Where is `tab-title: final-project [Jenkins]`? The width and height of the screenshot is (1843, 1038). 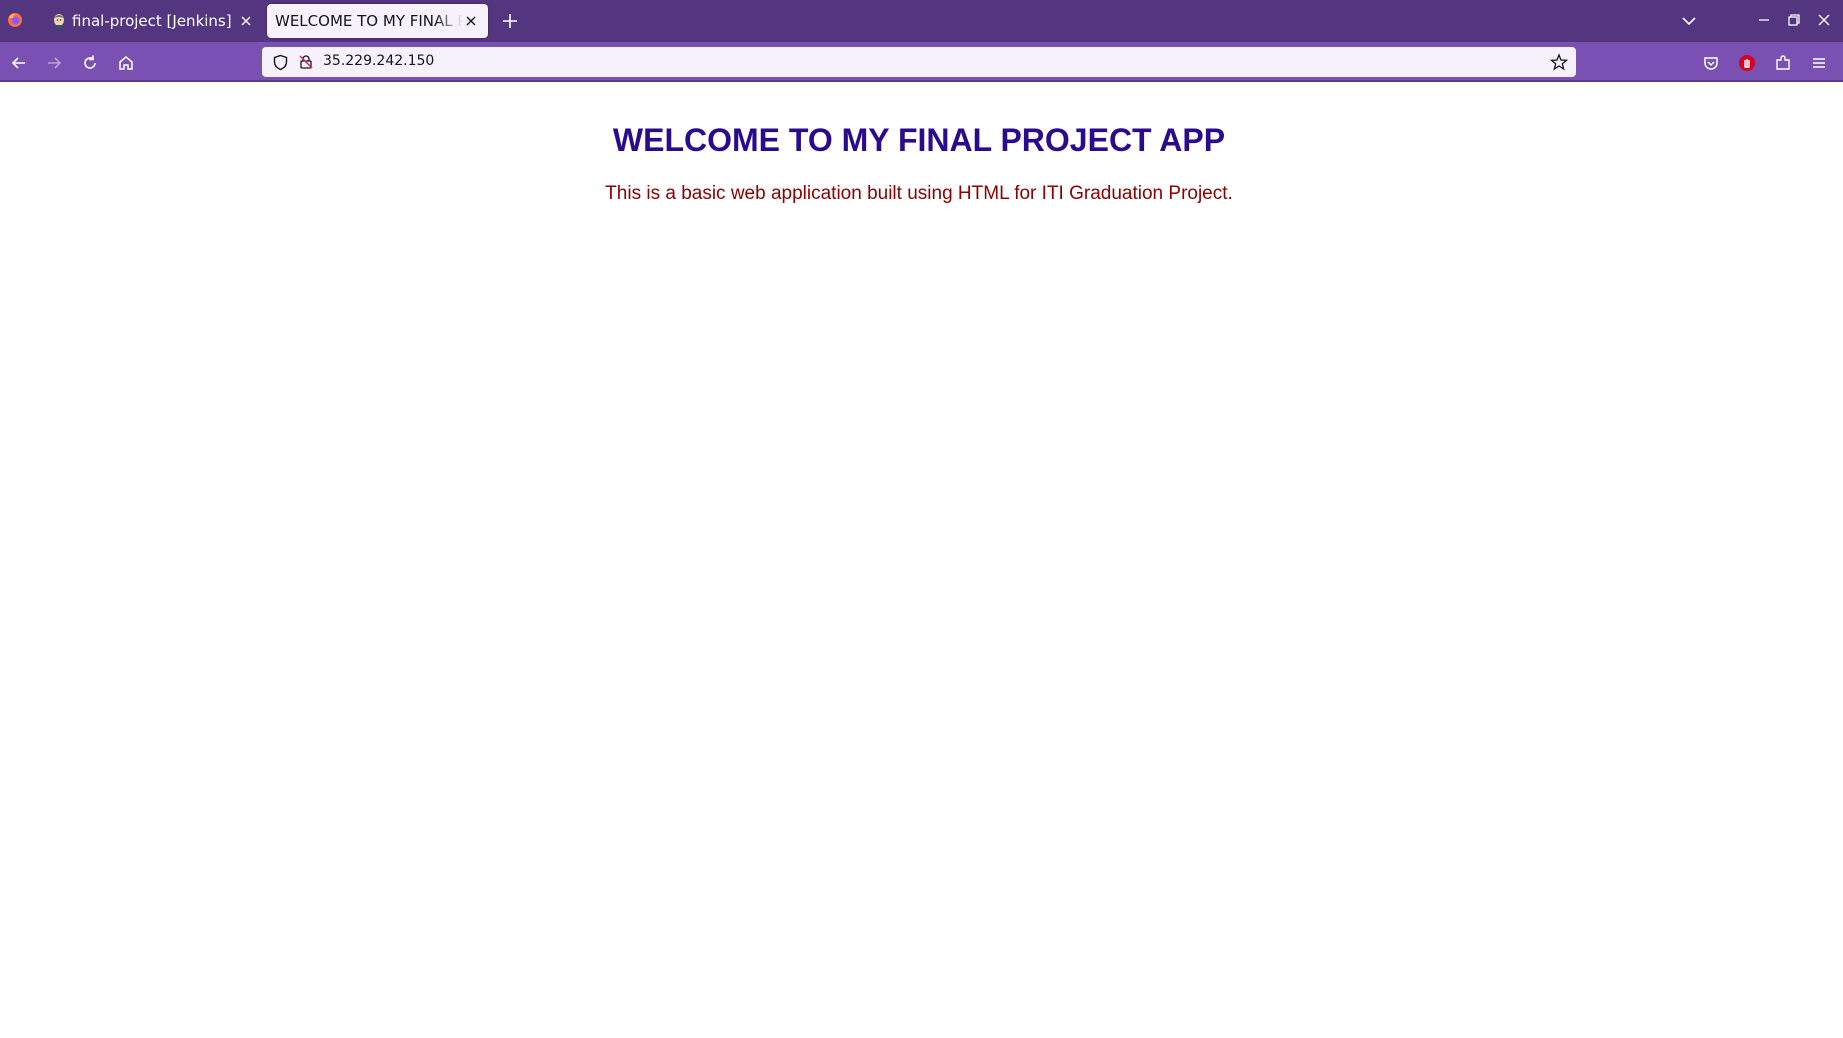
tab-title: final-project [Jenkins] is located at coordinates (152, 21).